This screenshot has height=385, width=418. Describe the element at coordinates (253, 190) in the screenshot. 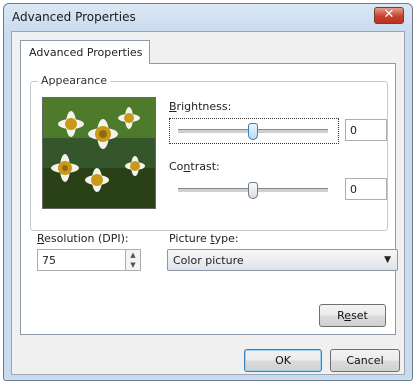

I see `contrast-slider-thumb` at that location.